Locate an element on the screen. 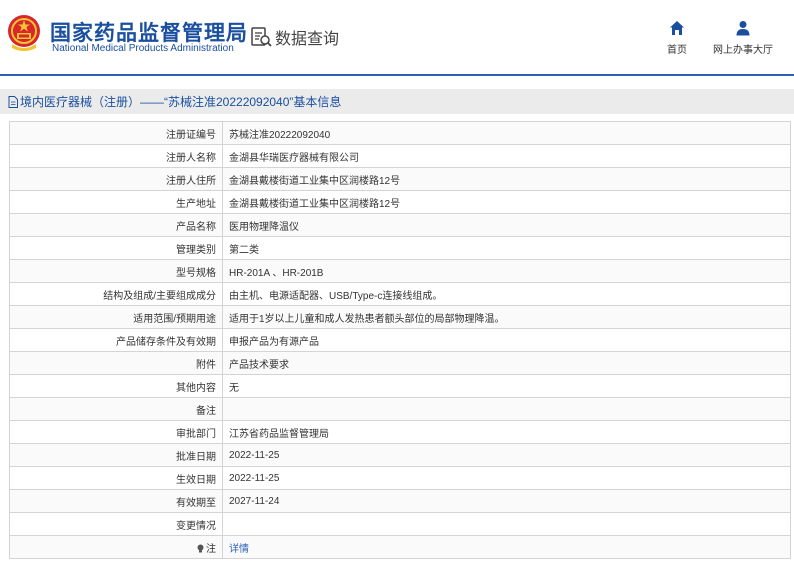 The image size is (794, 567). row-label: 生产地址 is located at coordinates (116, 202).